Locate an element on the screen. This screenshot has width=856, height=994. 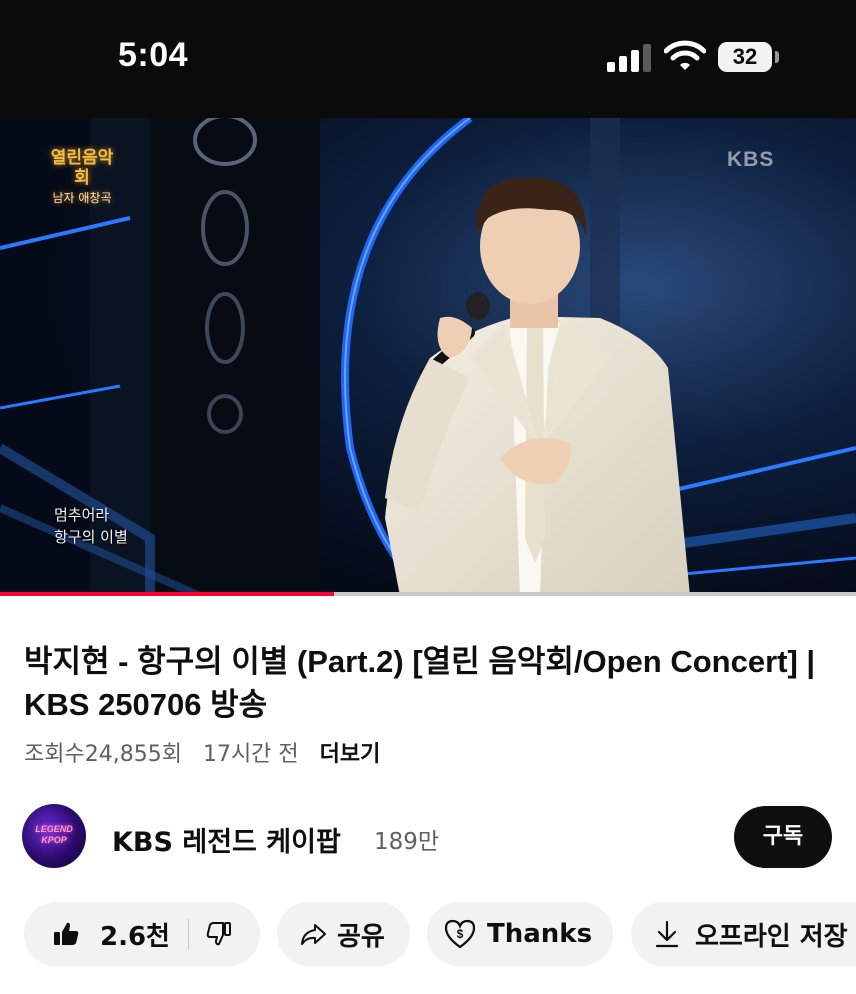
broadcaster-watermark: KBS is located at coordinates (751, 159).